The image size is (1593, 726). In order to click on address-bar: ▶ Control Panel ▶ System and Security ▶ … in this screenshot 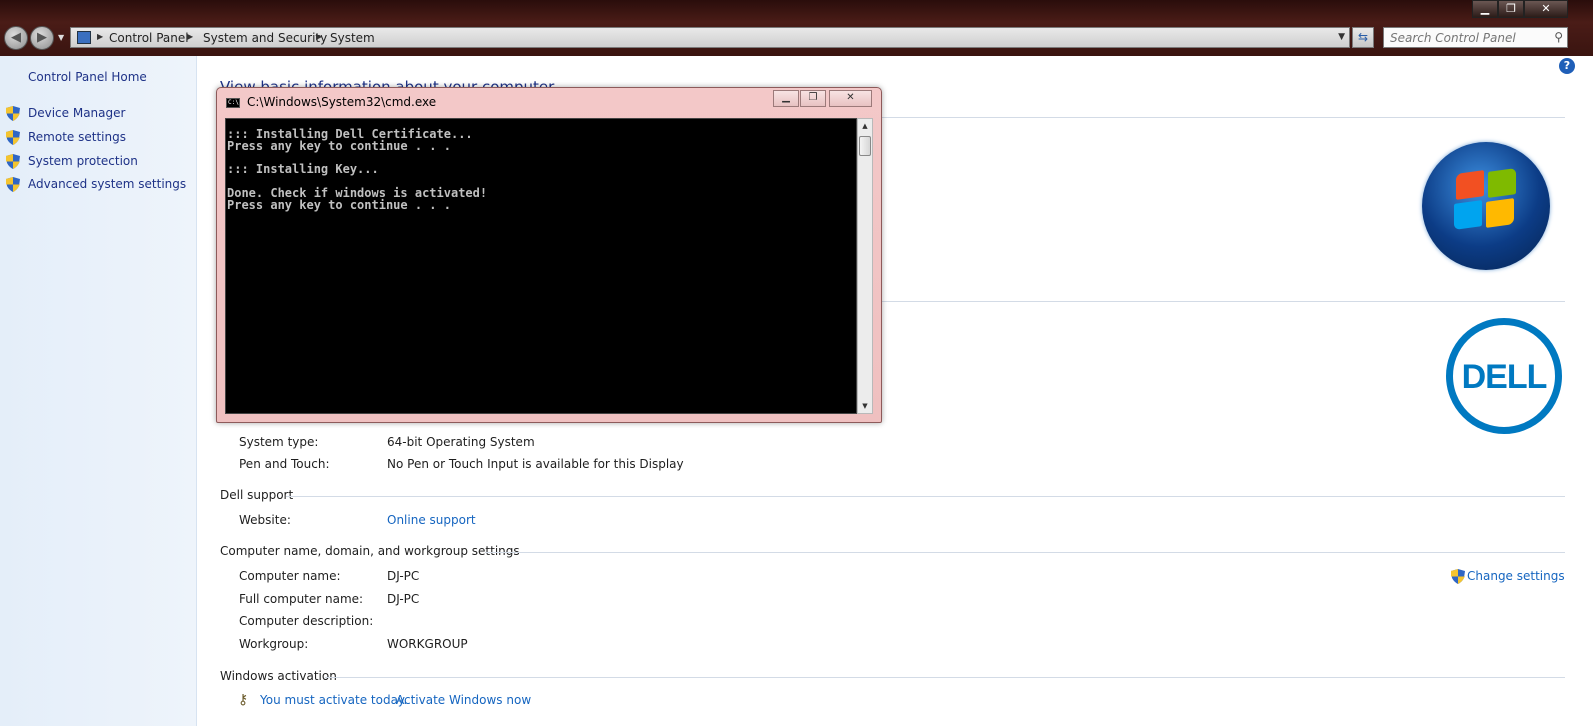, I will do `click(710, 37)`.